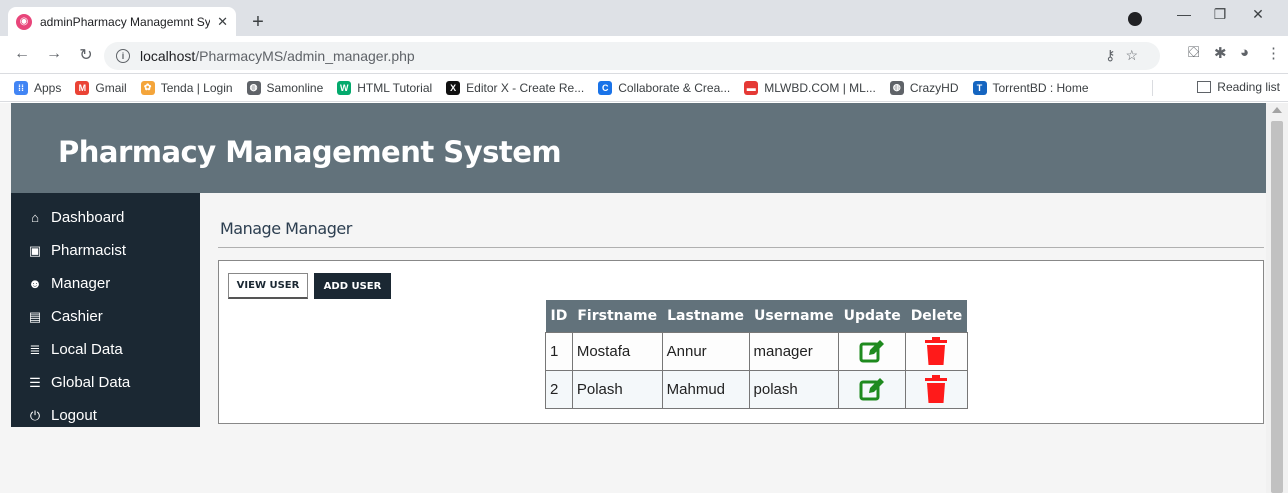 Image resolution: width=1288 pixels, height=493 pixels. I want to click on back-icon: ←, so click(22, 54).